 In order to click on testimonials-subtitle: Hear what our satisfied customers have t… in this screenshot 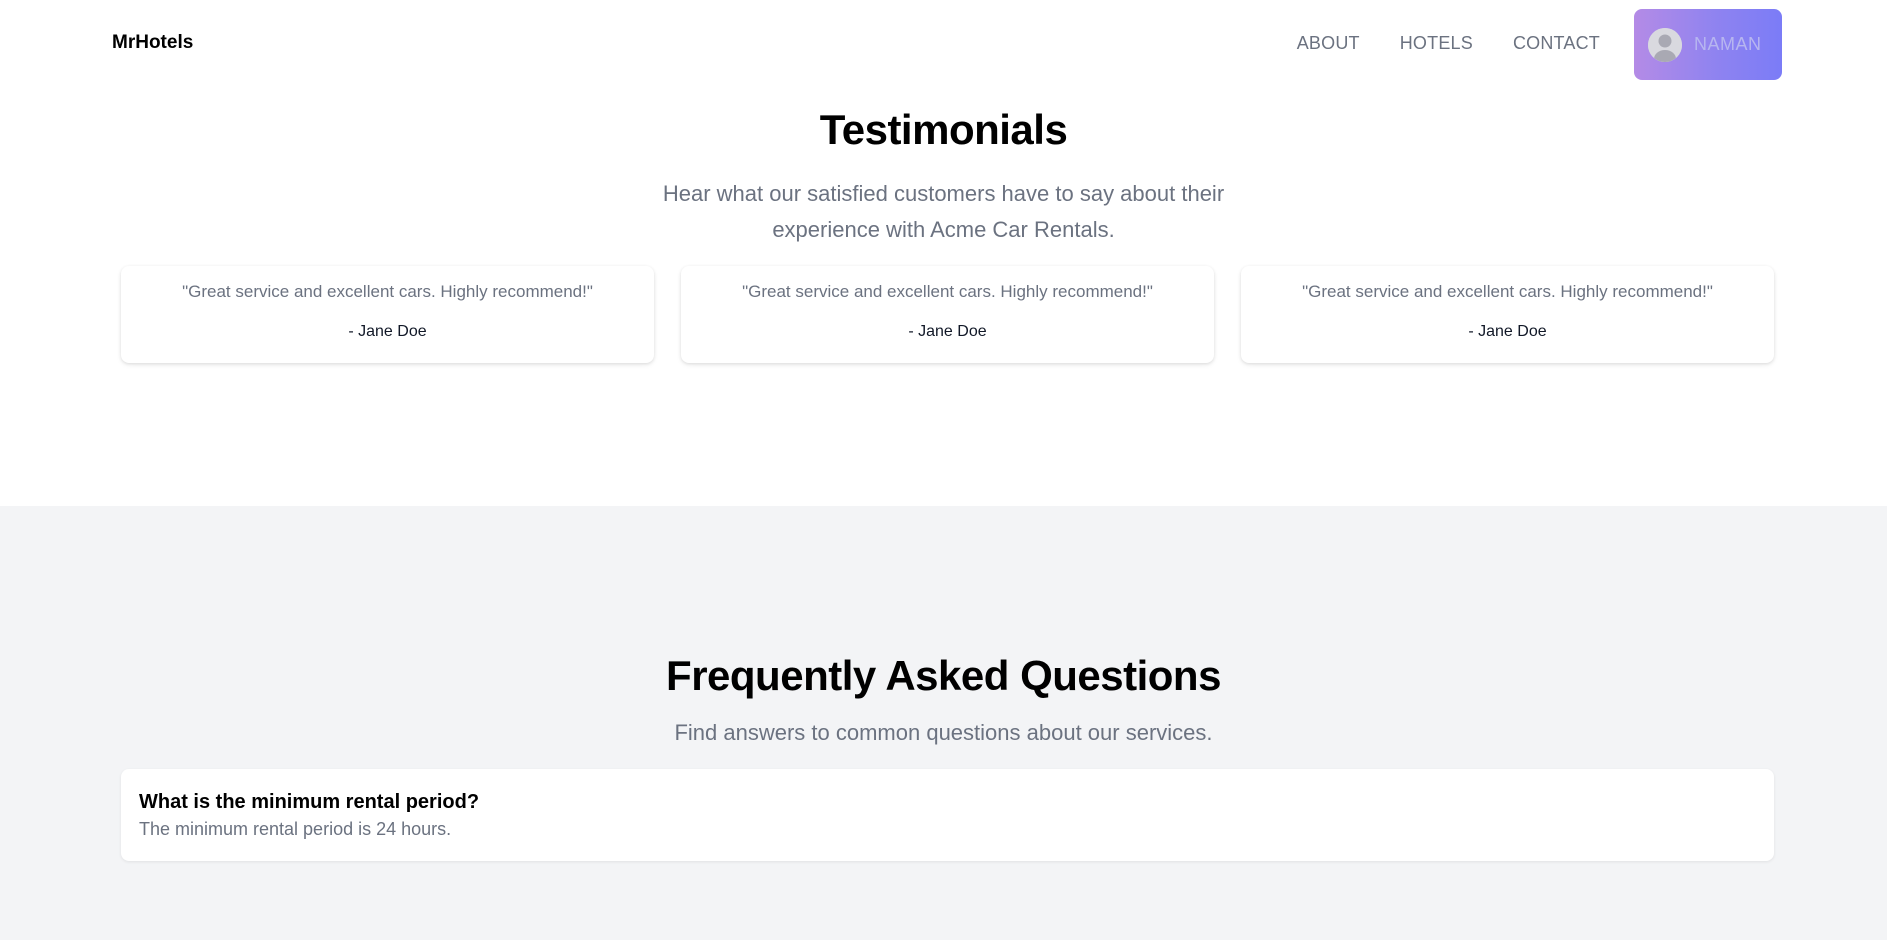, I will do `click(943, 211)`.